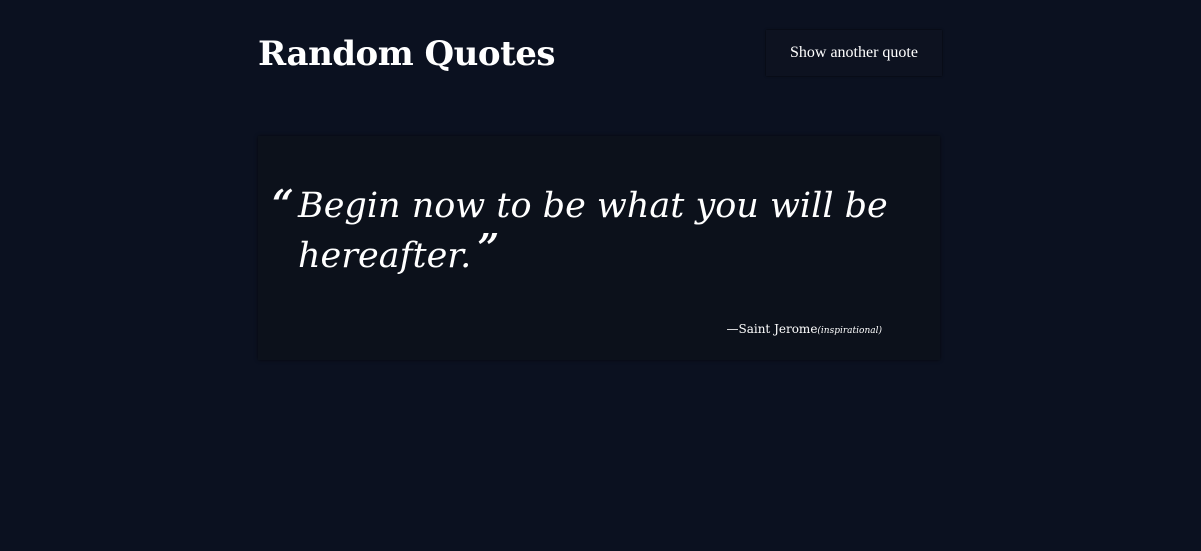 This screenshot has height=551, width=1201. What do you see at coordinates (407, 54) in the screenshot?
I see `page-title: Random Quotes` at bounding box center [407, 54].